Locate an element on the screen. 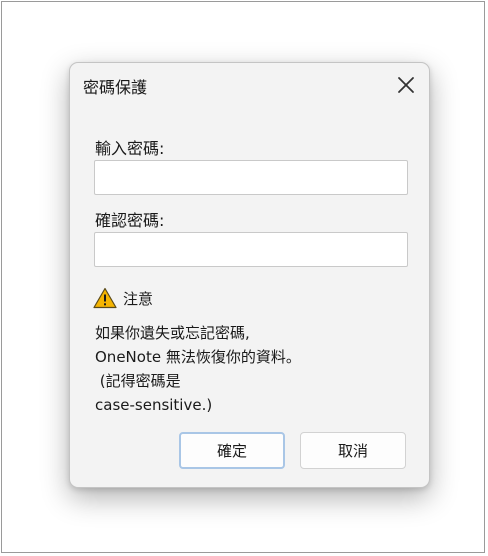 Image resolution: width=488 pixels, height=556 pixels. dialog-title: 密碼保護 is located at coordinates (115, 87).